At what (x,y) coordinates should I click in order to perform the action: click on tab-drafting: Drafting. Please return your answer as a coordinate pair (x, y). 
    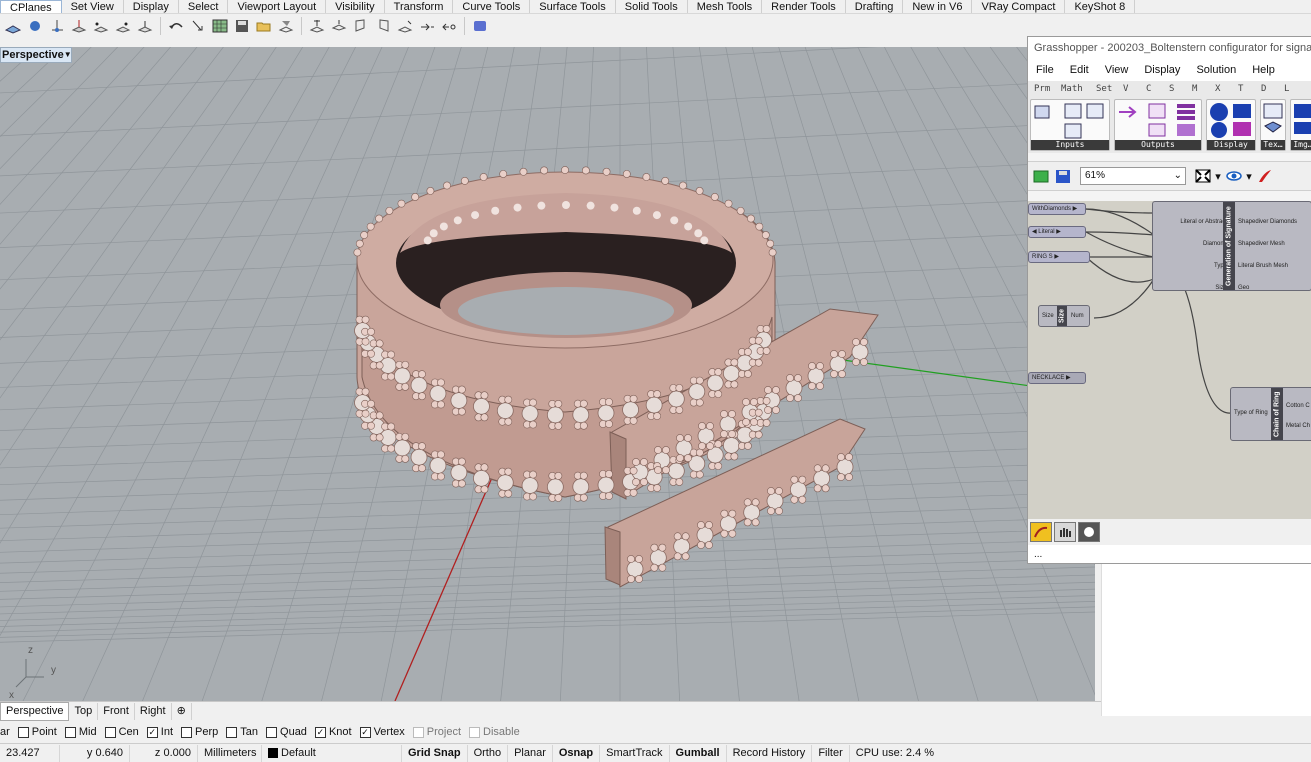
    Looking at the image, I should click on (875, 6).